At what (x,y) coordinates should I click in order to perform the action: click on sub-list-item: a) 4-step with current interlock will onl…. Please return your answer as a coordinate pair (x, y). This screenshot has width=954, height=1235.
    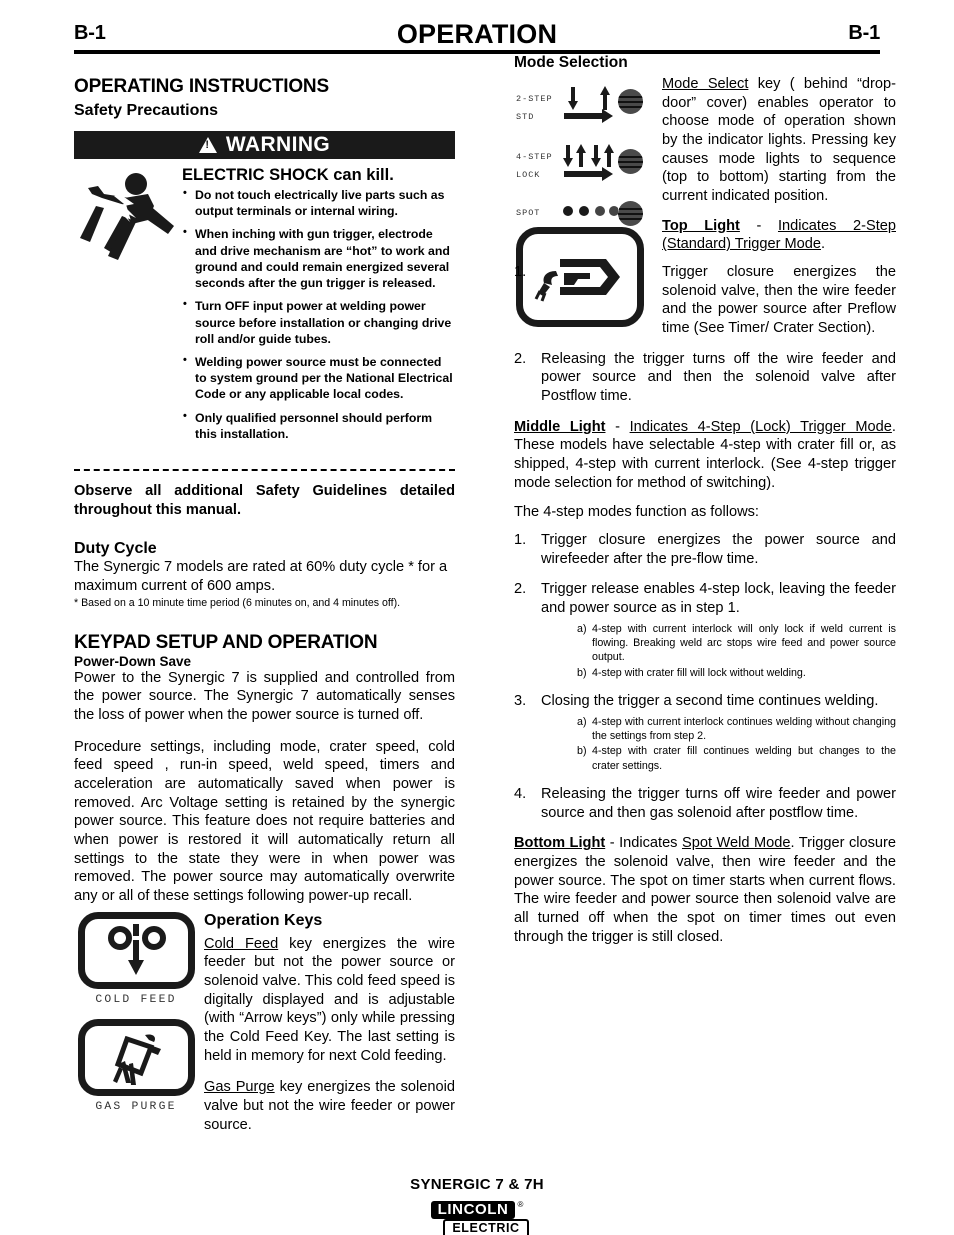
    Looking at the image, I should click on (736, 643).